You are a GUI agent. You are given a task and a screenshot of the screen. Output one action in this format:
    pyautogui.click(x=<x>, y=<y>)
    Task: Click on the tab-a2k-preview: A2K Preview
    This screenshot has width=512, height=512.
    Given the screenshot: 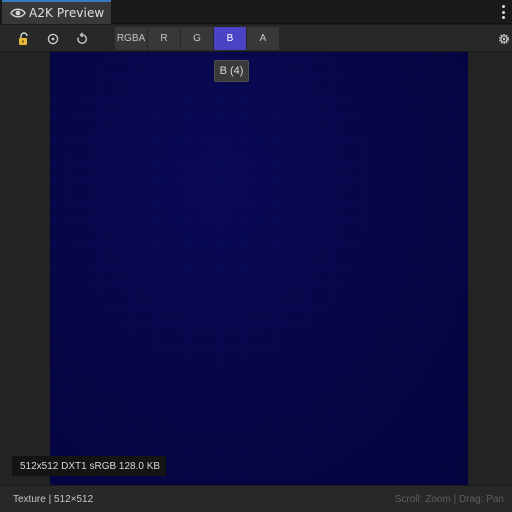 What is the action you would take?
    pyautogui.click(x=56, y=12)
    